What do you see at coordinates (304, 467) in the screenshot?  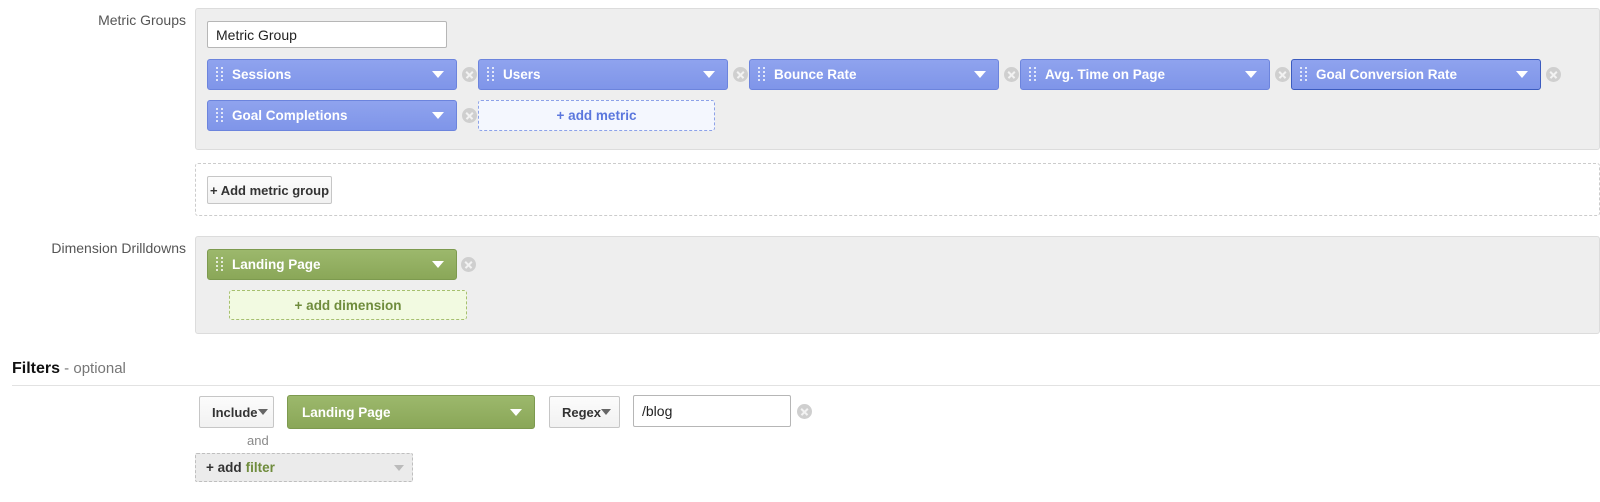 I see `add-filter-button: + add filter` at bounding box center [304, 467].